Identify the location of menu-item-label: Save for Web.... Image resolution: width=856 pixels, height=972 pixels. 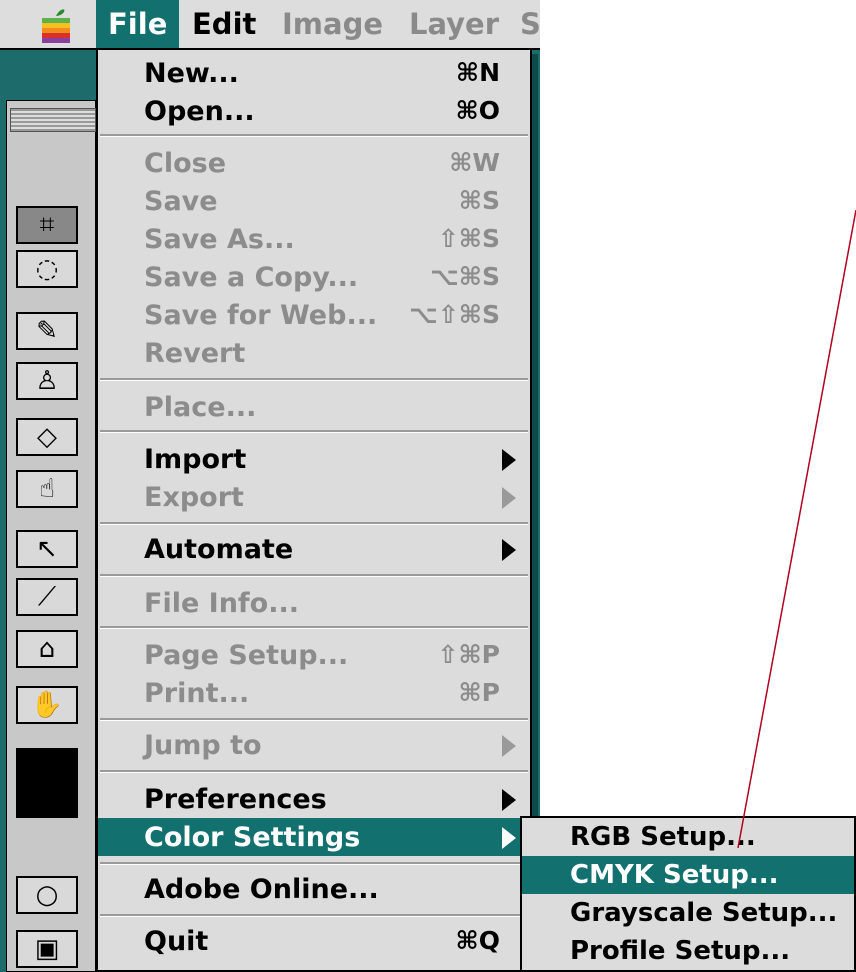
(261, 315).